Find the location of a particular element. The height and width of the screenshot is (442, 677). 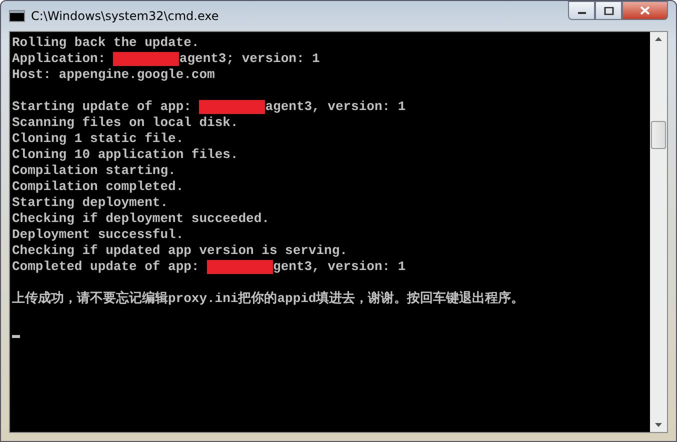

console-text: Compilation completed. is located at coordinates (98, 187).